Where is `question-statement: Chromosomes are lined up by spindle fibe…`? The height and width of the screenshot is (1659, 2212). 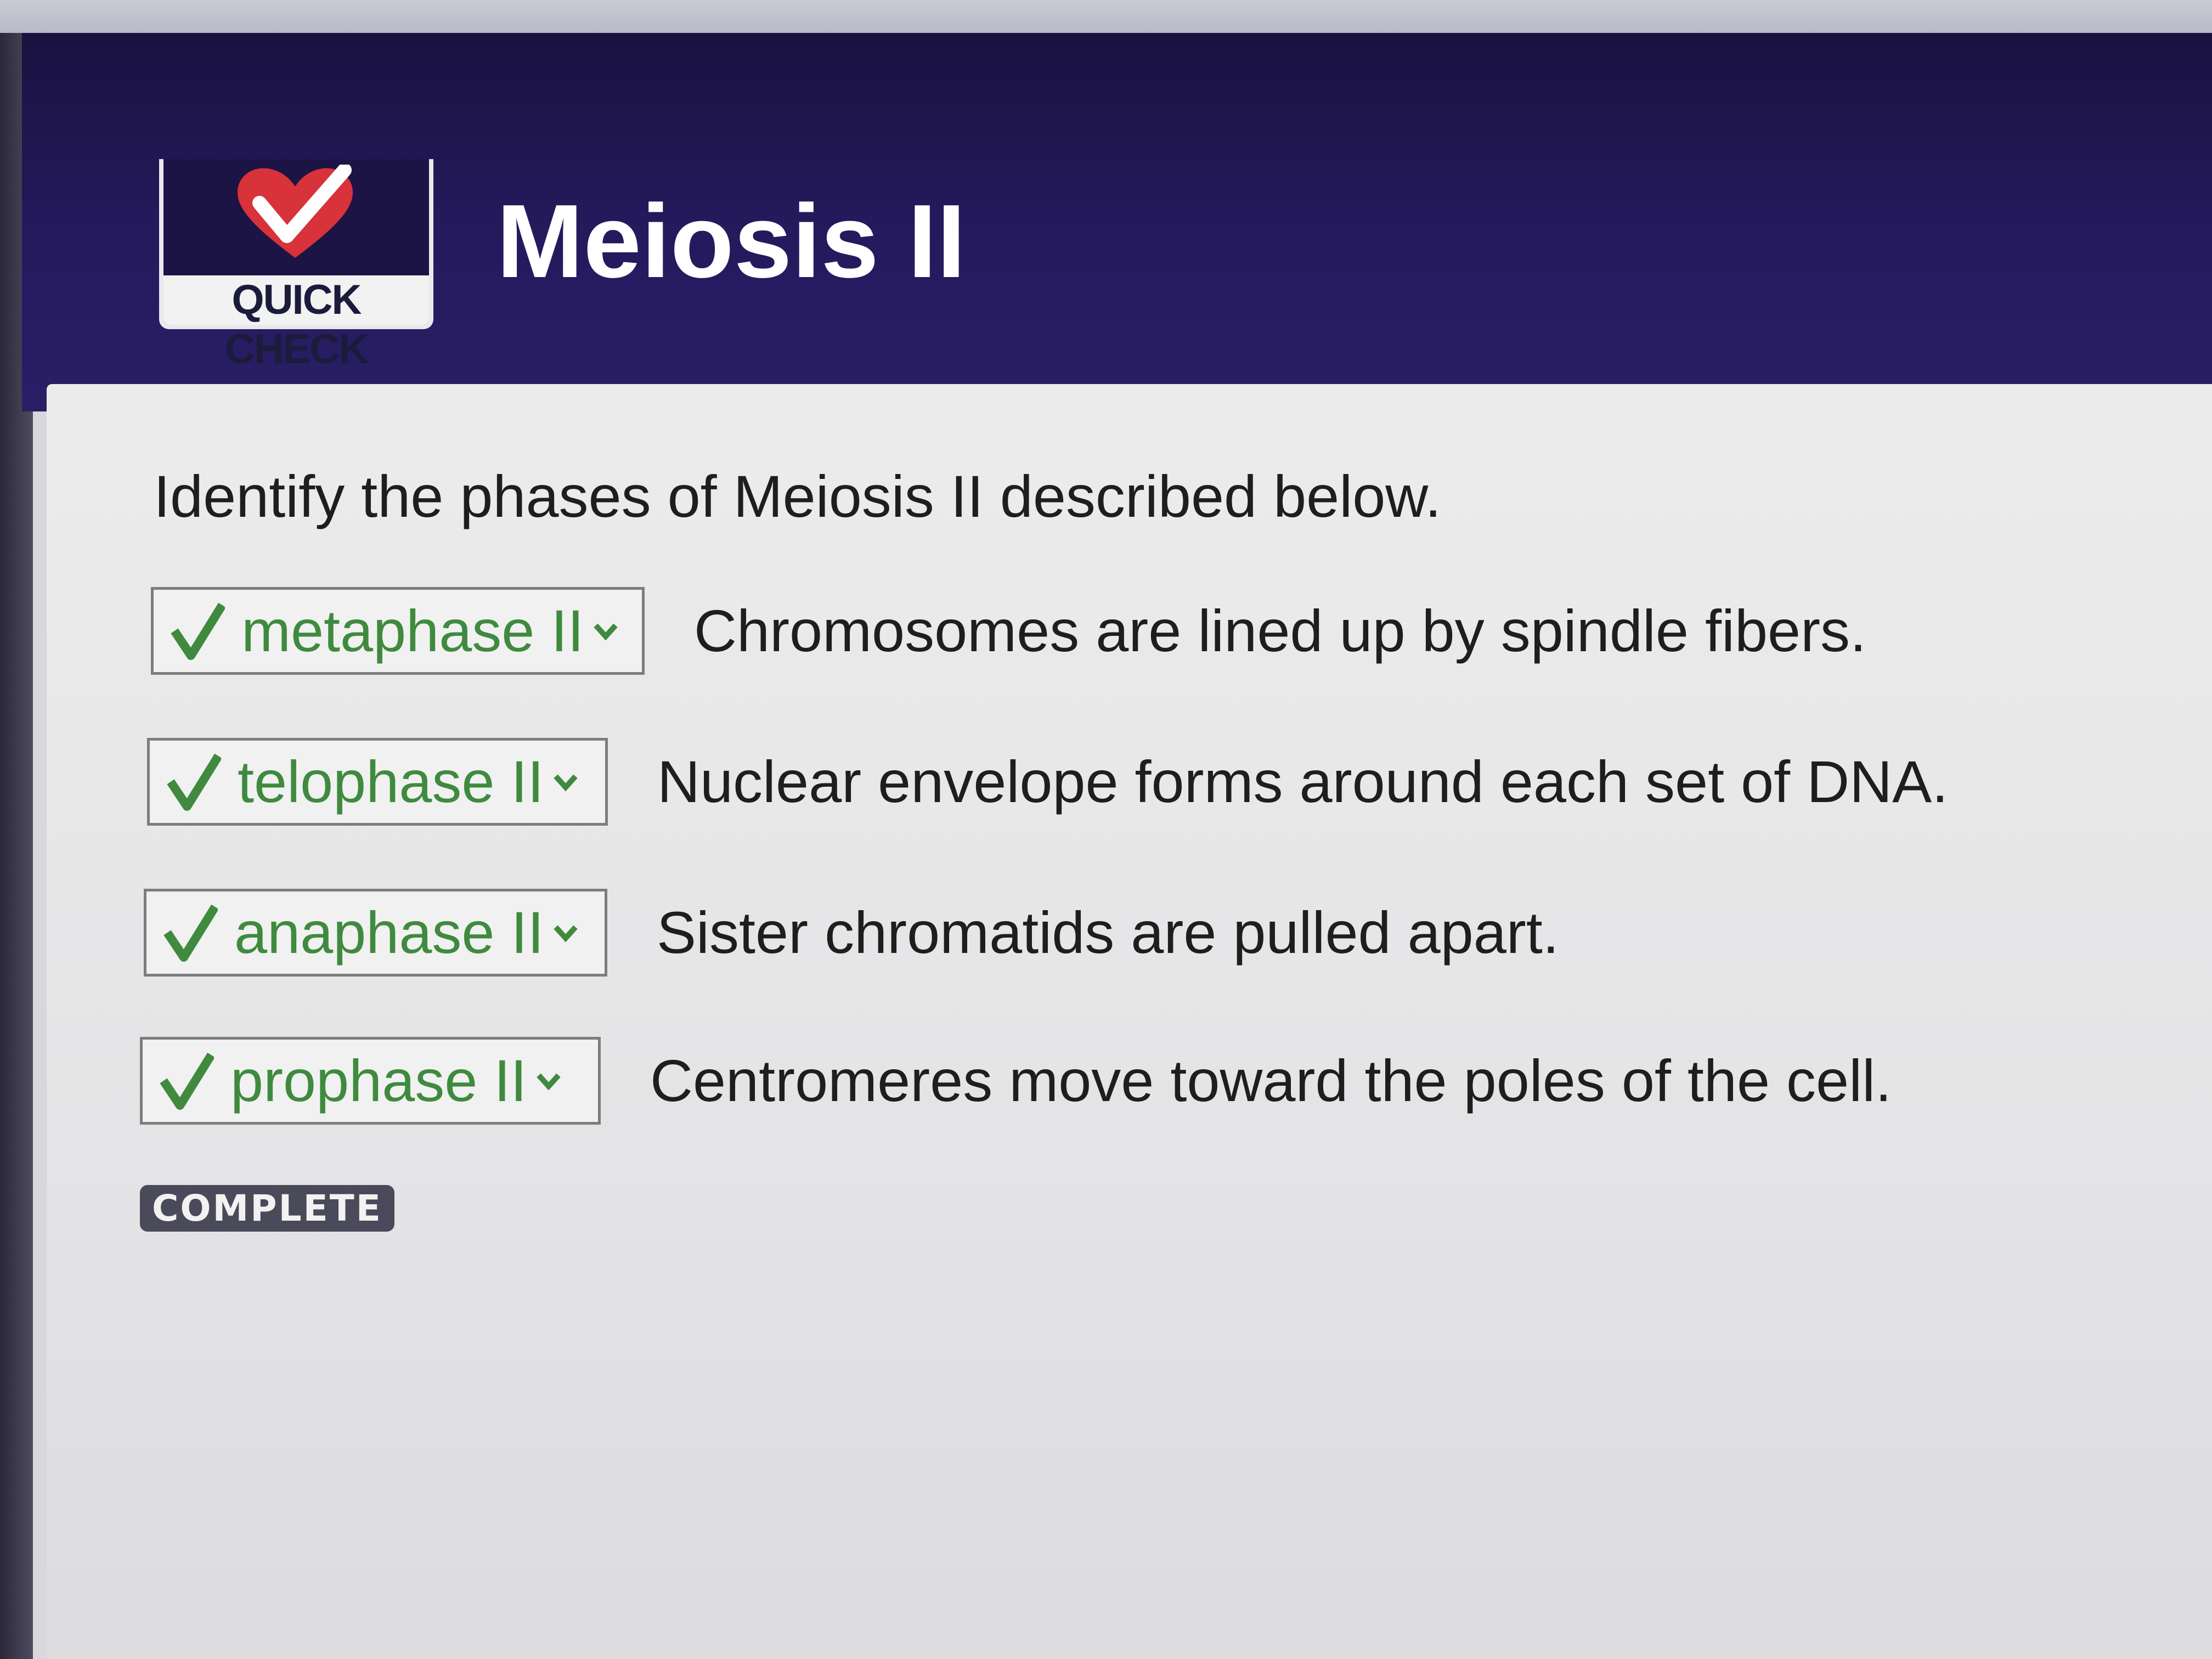 question-statement: Chromosomes are lined up by spindle fibe… is located at coordinates (1280, 630).